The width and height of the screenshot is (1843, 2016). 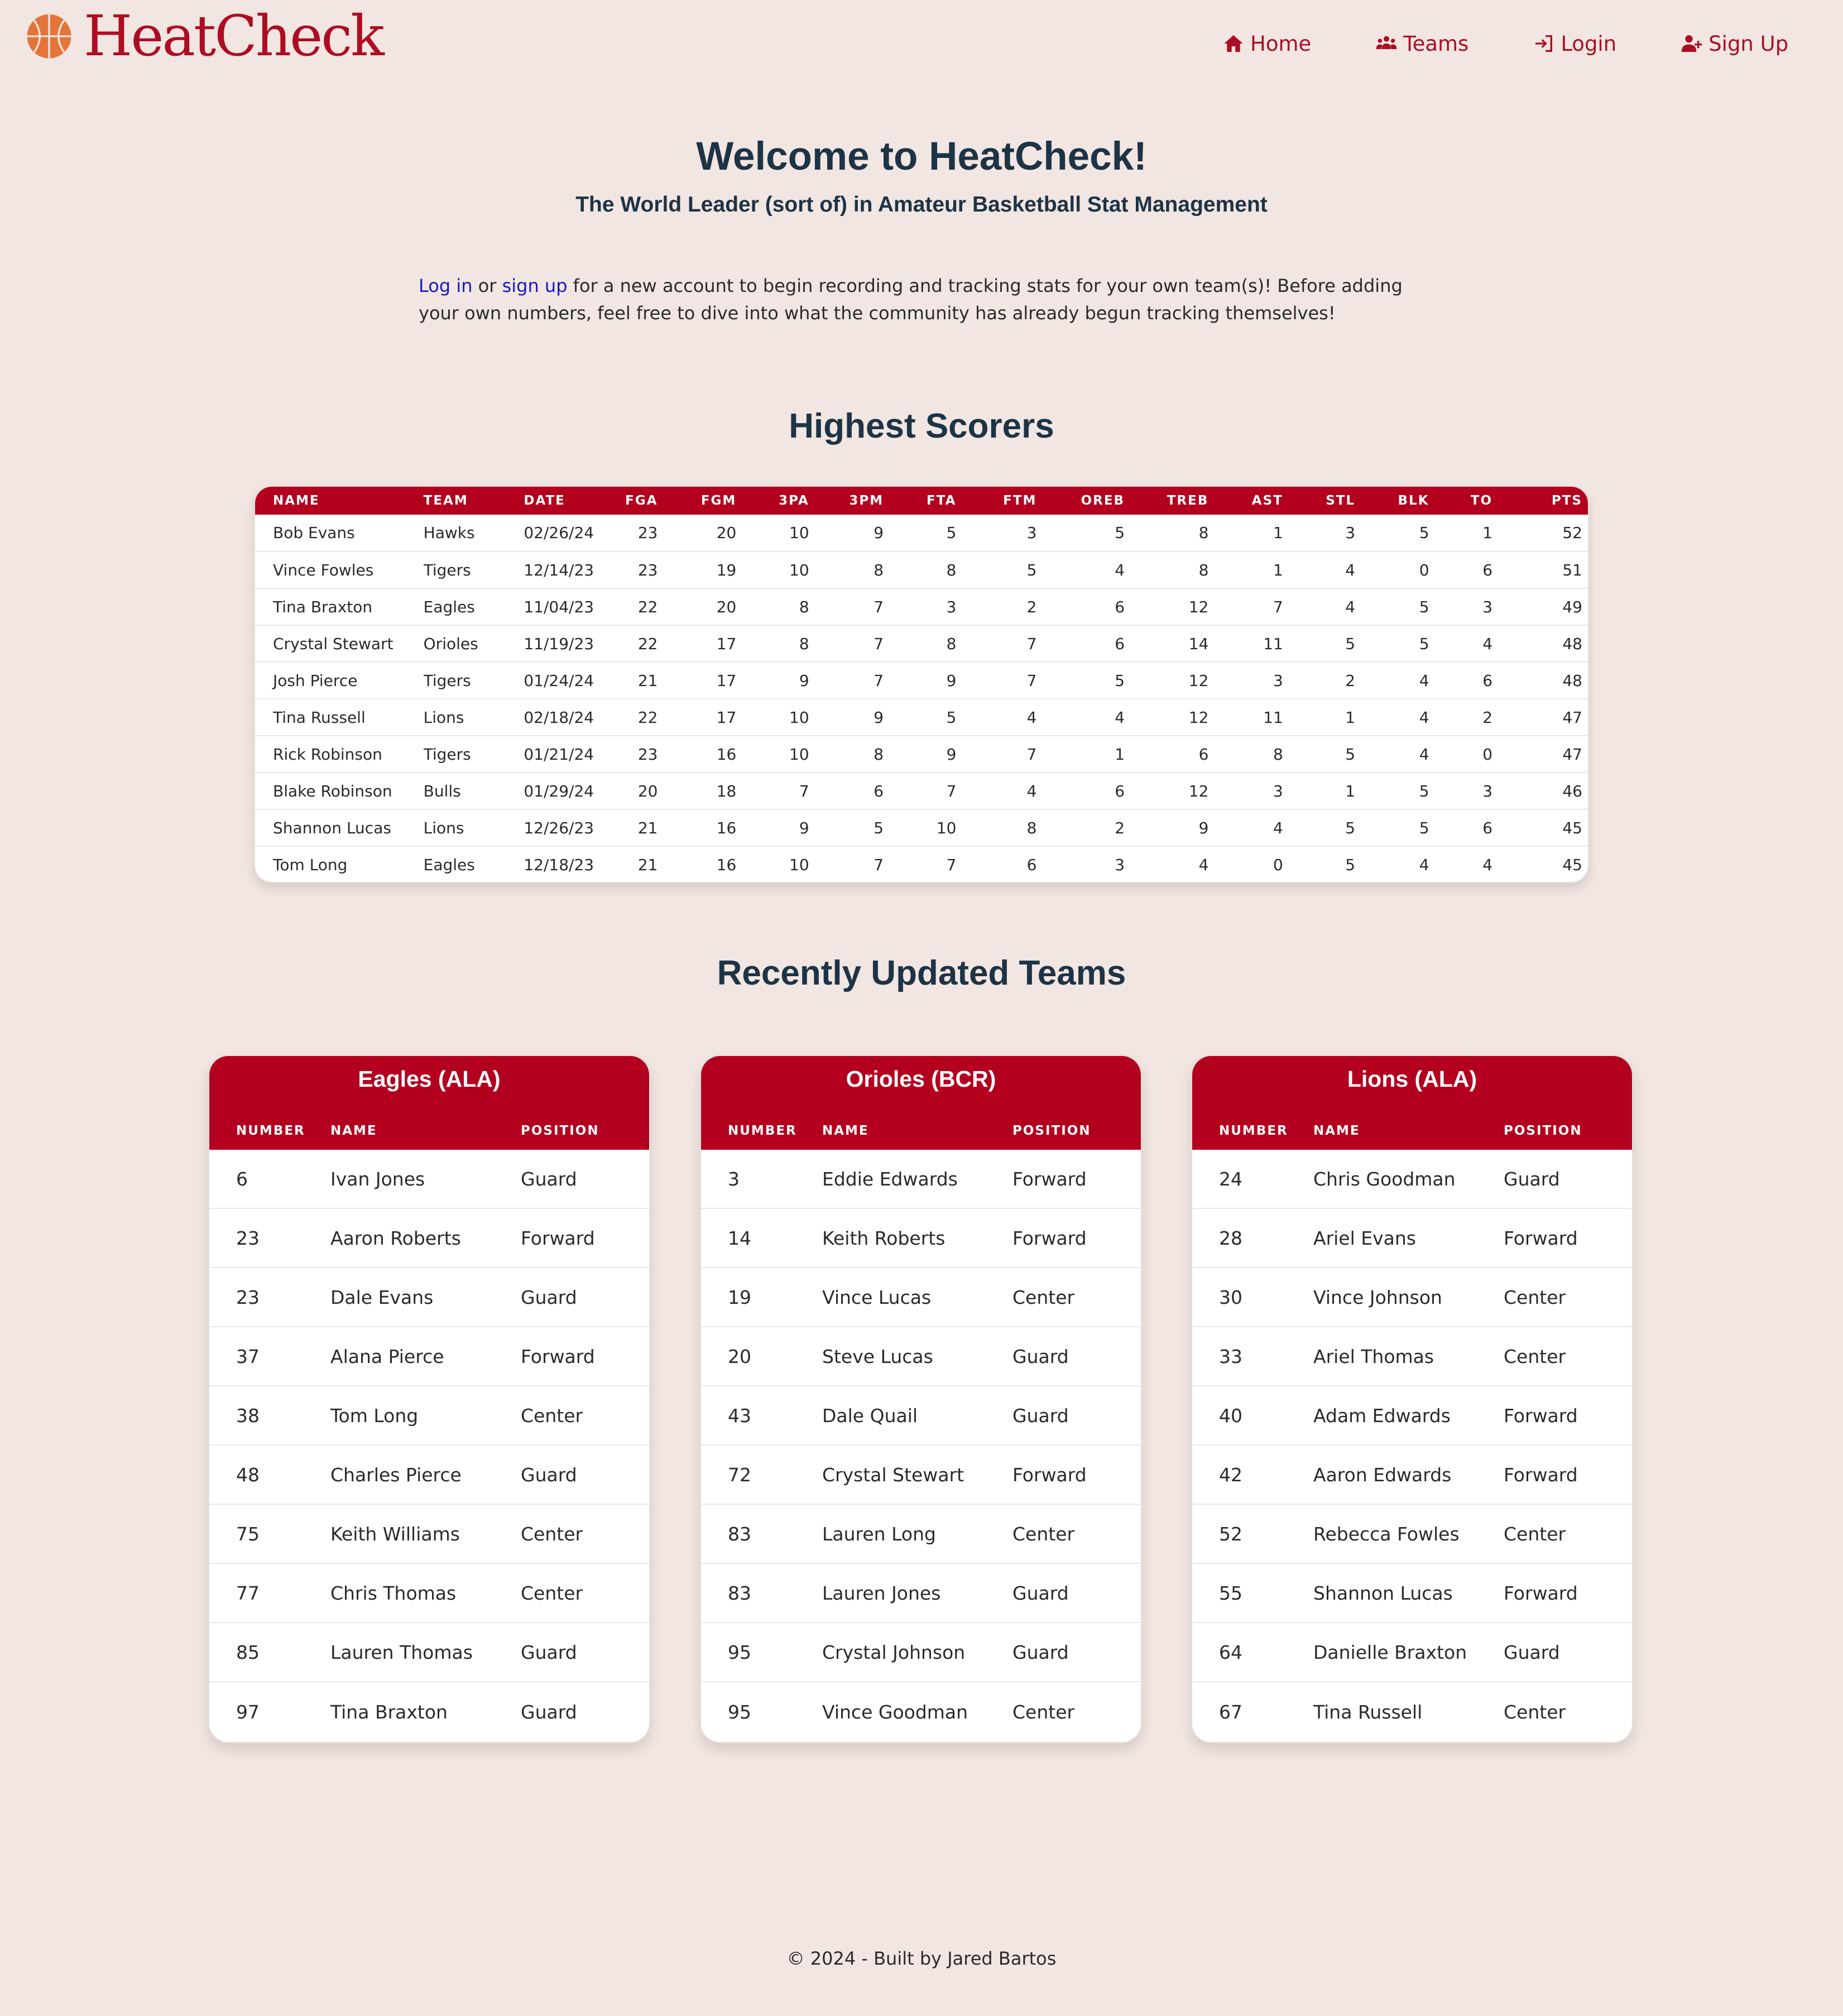 What do you see at coordinates (1412, 1084) in the screenshot?
I see `team-name: Lions (ALA)` at bounding box center [1412, 1084].